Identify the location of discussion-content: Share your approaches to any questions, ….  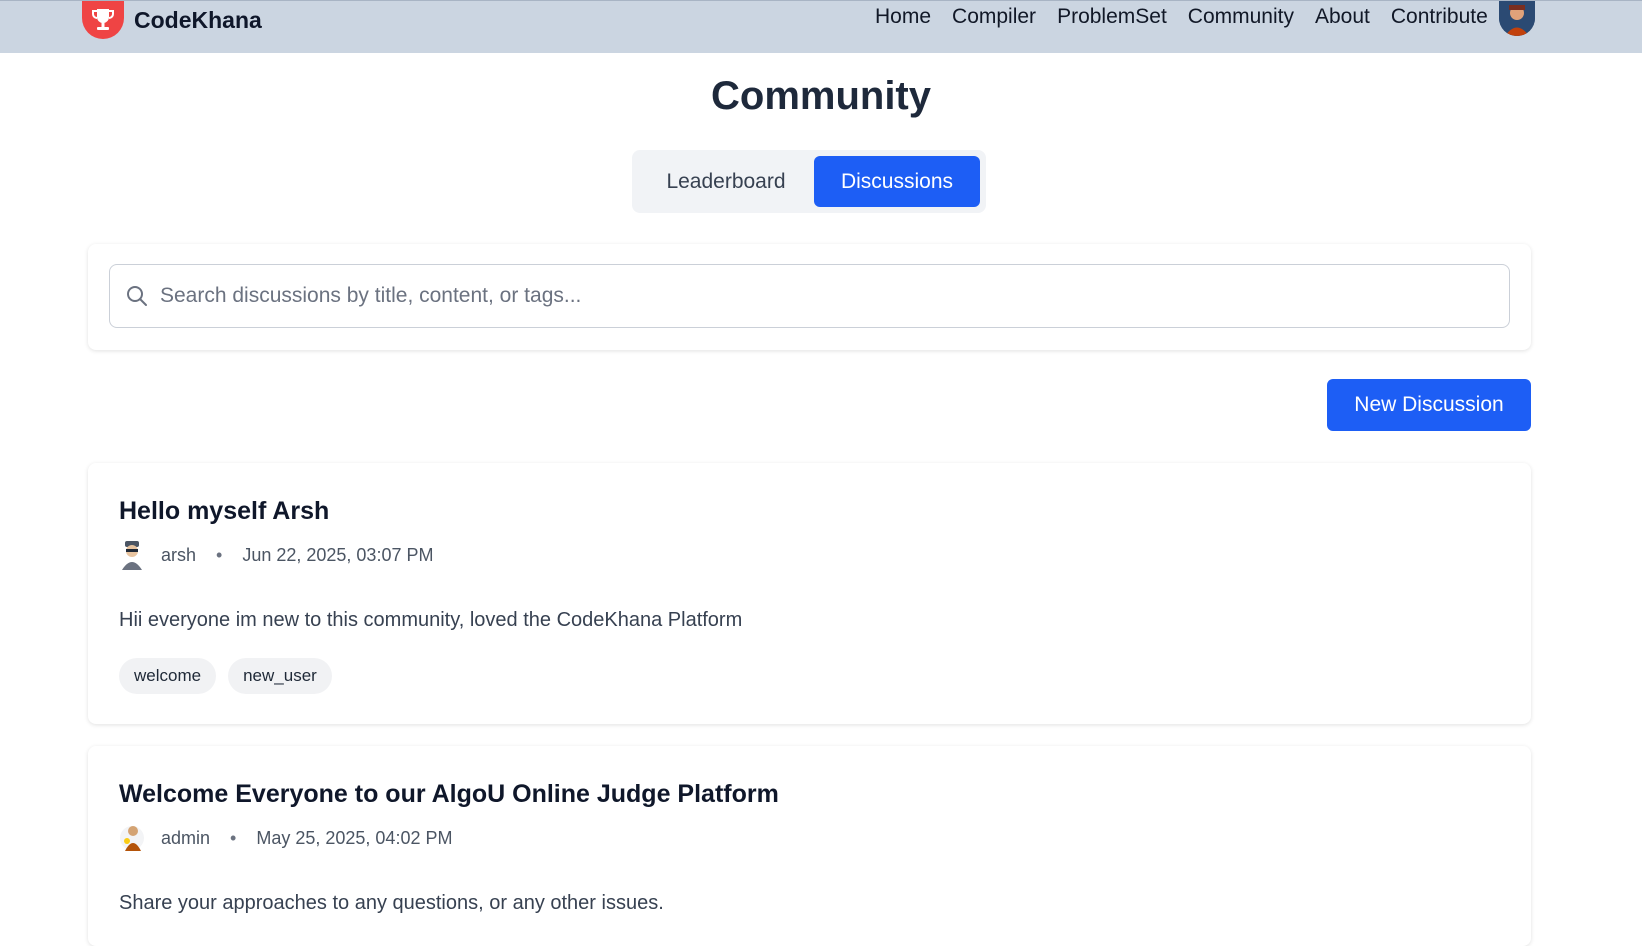
(391, 903).